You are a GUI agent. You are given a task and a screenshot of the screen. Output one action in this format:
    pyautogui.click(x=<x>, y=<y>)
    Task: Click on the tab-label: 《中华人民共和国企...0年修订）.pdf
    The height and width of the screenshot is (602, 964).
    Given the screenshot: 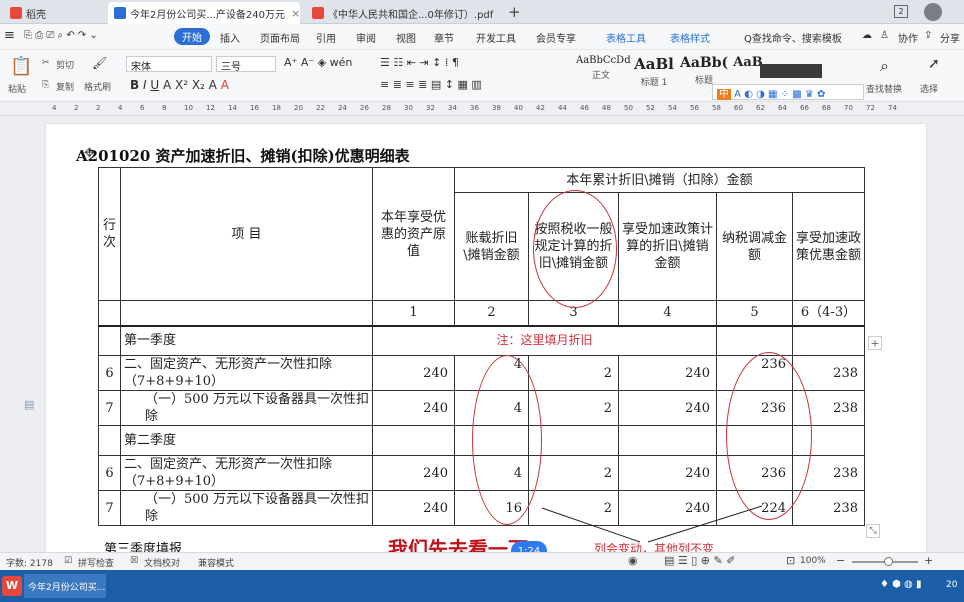 What is the action you would take?
    pyautogui.click(x=411, y=15)
    